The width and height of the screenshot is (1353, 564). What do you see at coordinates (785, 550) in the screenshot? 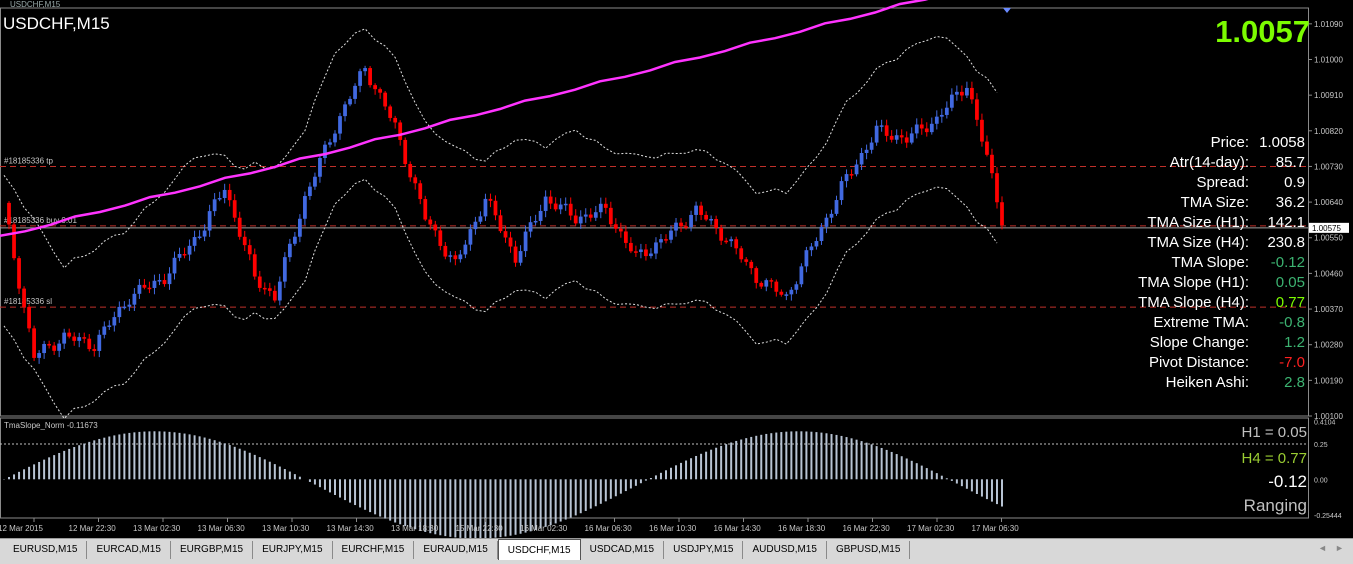
I see `tab-audusd-m15: AUDUSD,M15` at bounding box center [785, 550].